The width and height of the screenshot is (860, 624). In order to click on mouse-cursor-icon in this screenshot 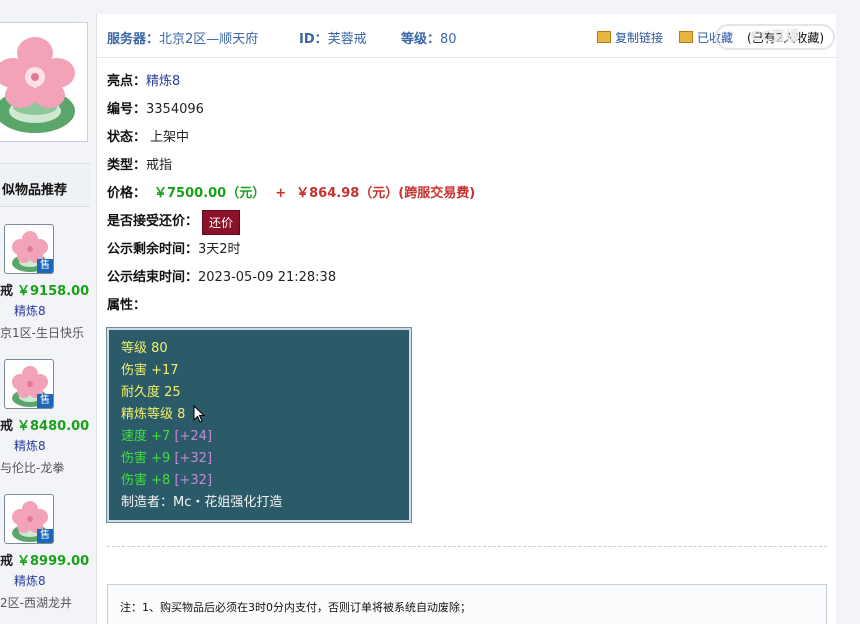, I will do `click(199, 414)`.